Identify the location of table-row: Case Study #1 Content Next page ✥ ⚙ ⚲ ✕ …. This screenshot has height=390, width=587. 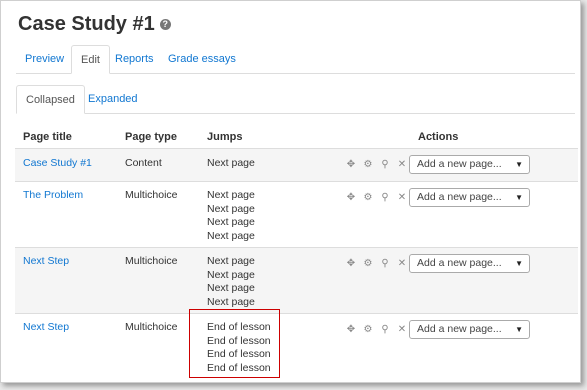
(296, 165).